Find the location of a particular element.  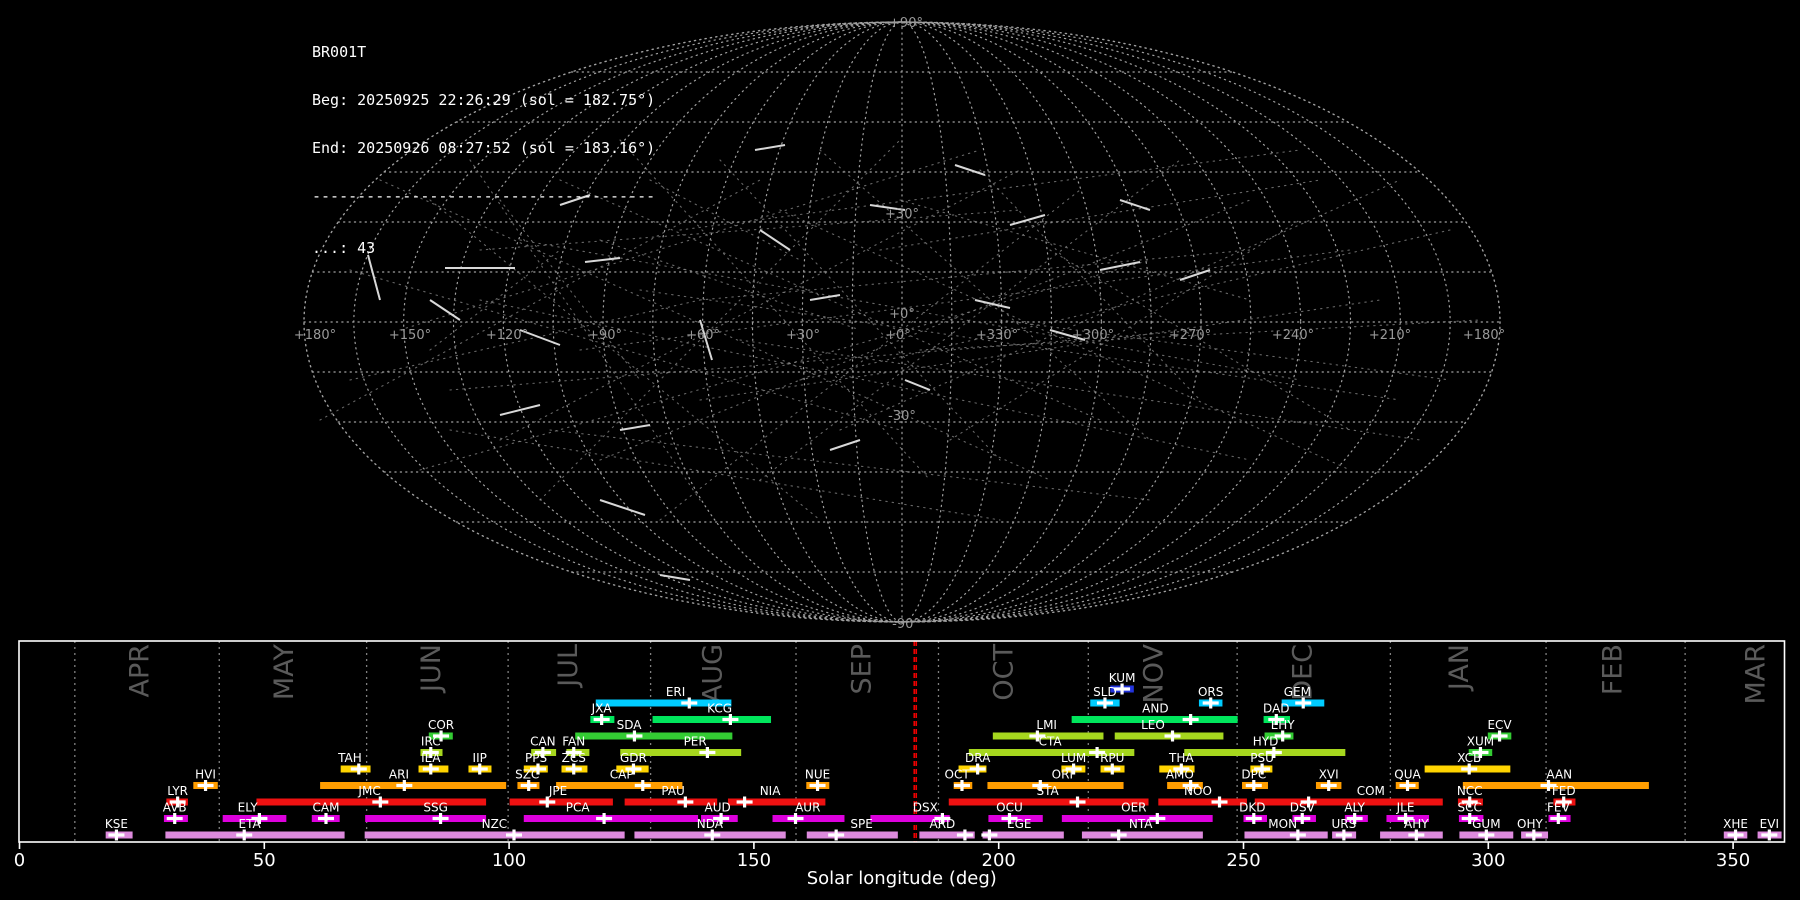

shower-code-label: MON is located at coordinates (1282, 824).